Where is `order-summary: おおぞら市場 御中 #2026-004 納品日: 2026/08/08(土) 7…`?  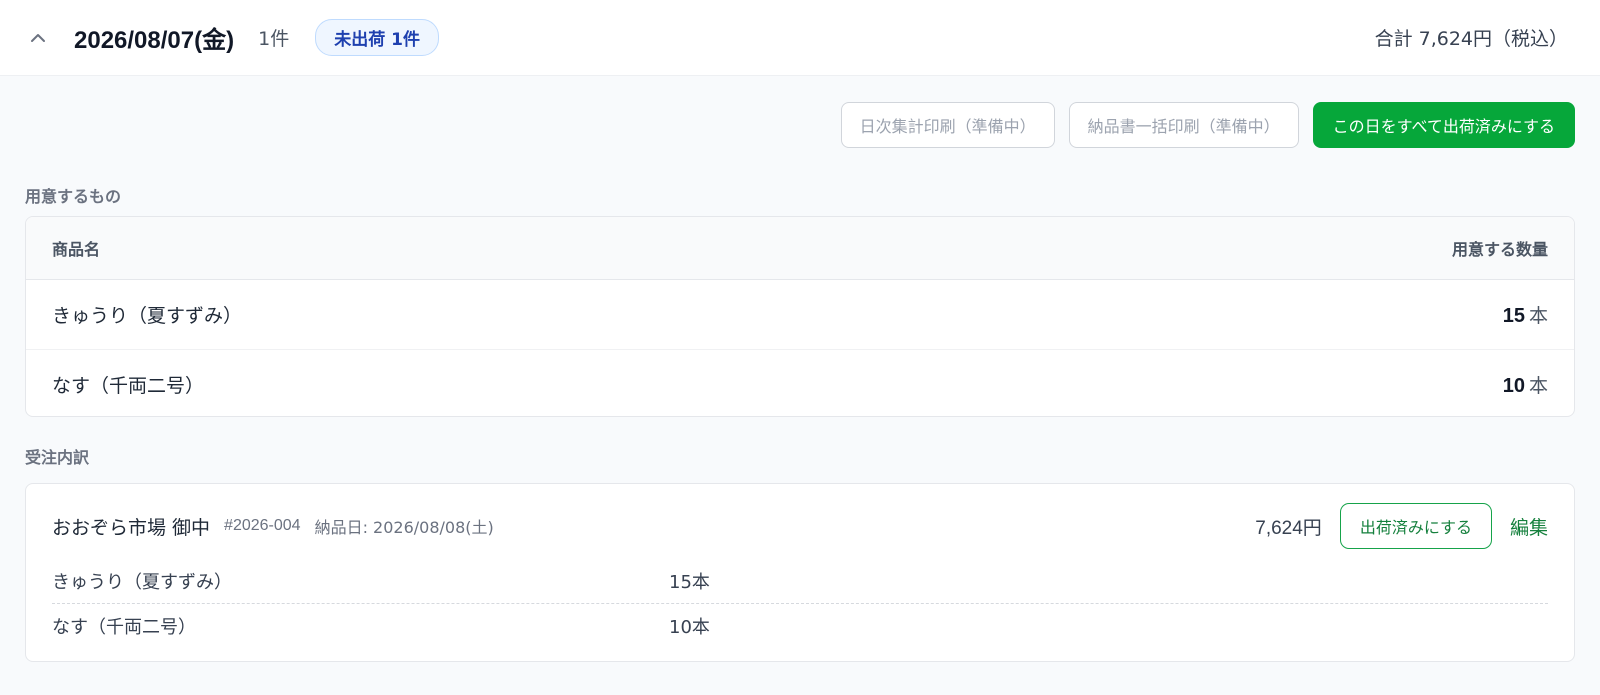
order-summary: おおぞら市場 御中 #2026-004 納品日: 2026/08/08(土) 7… is located at coordinates (800, 526).